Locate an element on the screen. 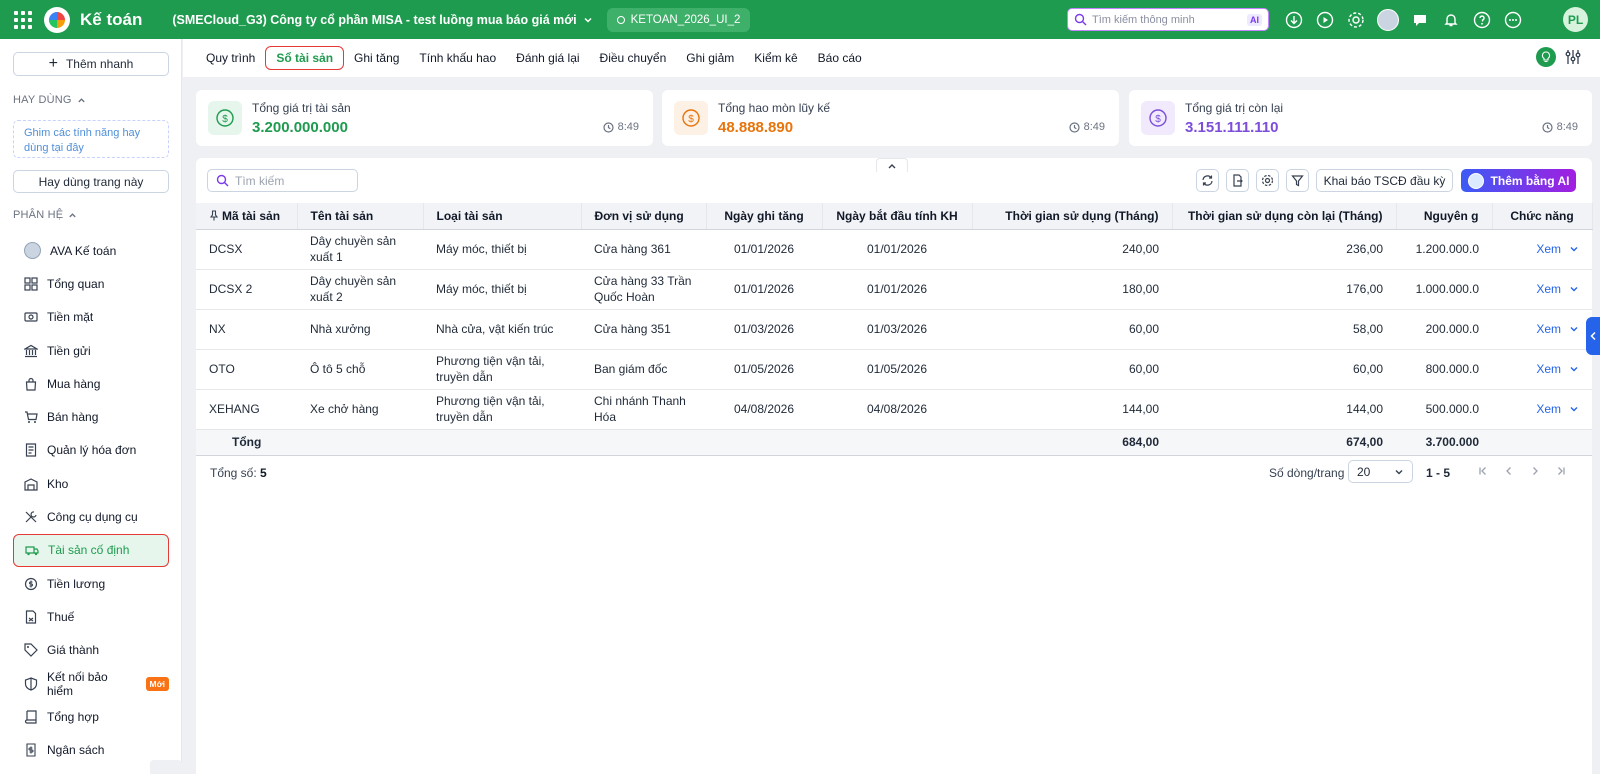 Image resolution: width=1600 pixels, height=774 pixels. sidebar-item-label: Tiền lương is located at coordinates (76, 583).